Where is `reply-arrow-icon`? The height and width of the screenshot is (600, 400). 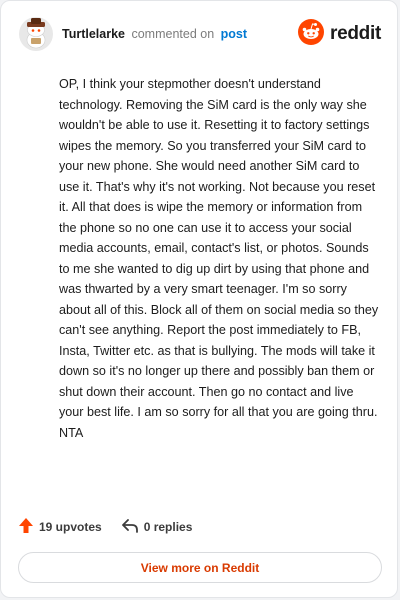 reply-arrow-icon is located at coordinates (129, 527).